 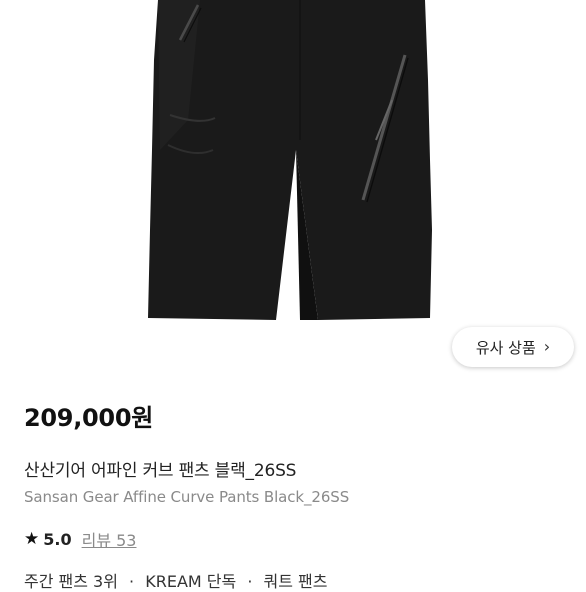 What do you see at coordinates (505, 347) in the screenshot?
I see `similar-products-label: 유사 상품` at bounding box center [505, 347].